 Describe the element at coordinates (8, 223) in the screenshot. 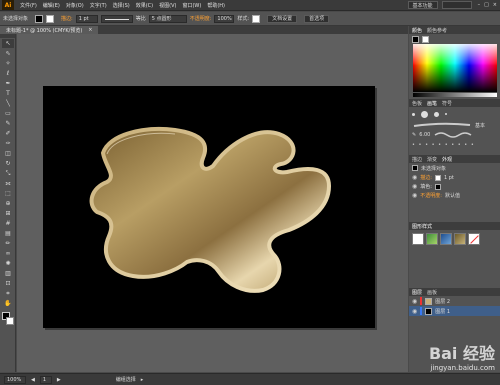

I see `mesh-tool-icon: #` at that location.